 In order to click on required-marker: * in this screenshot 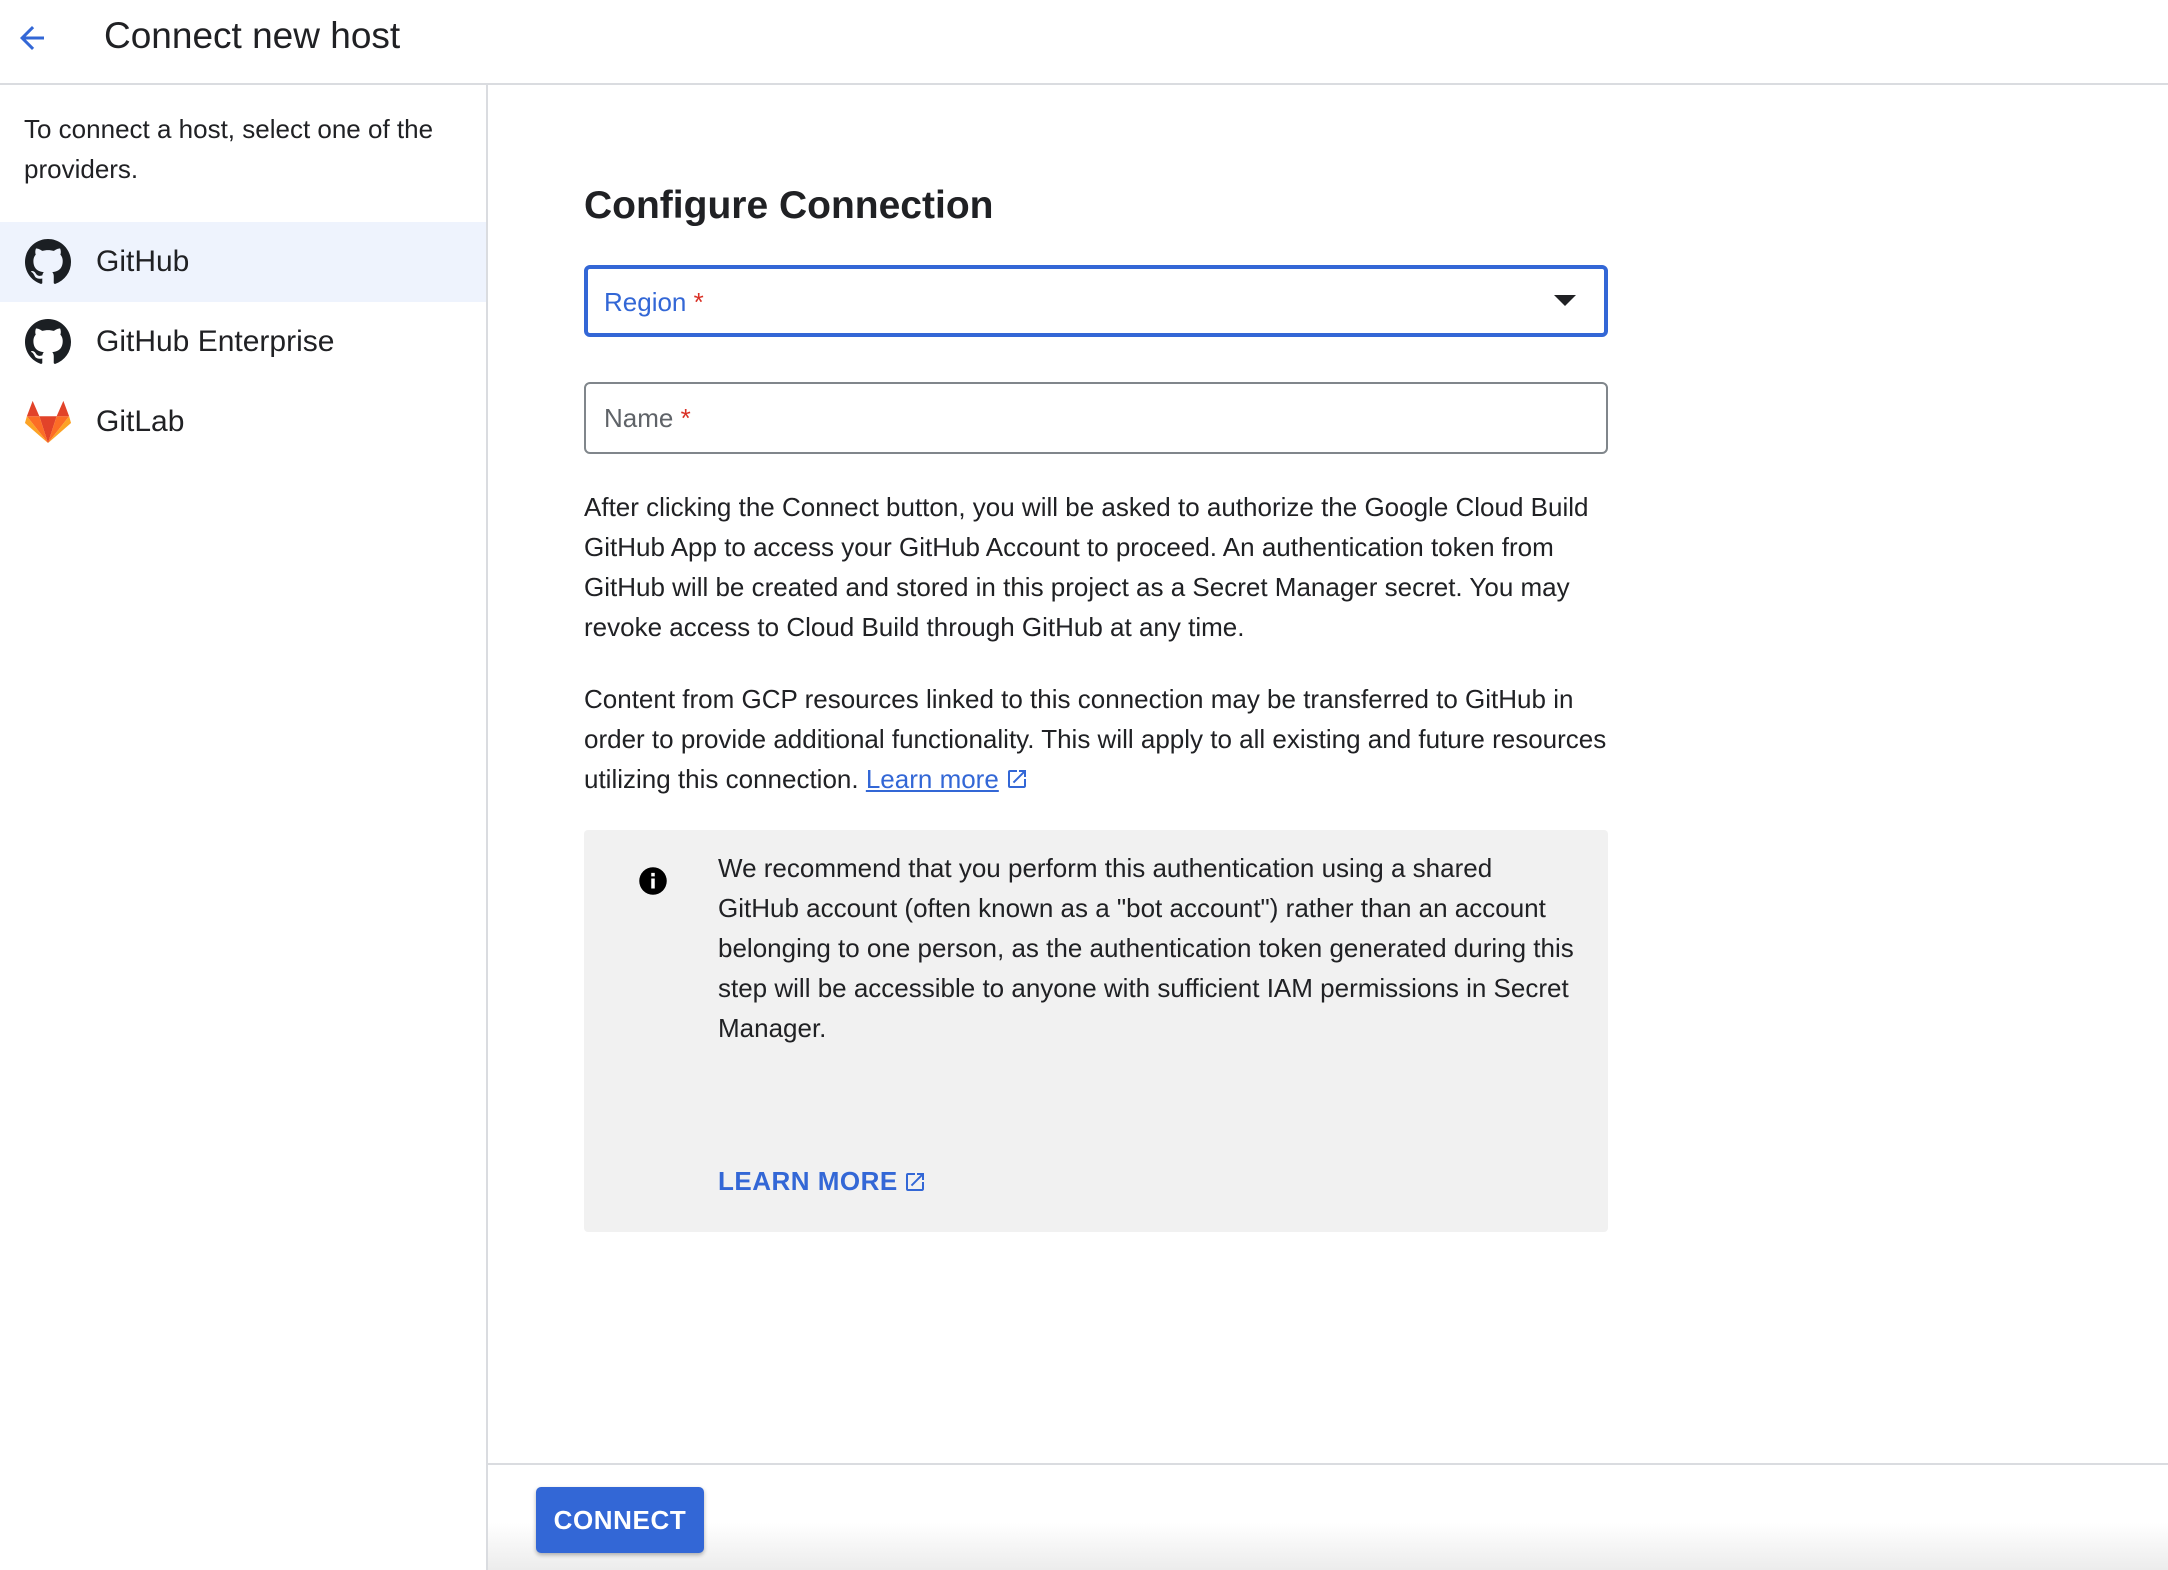, I will do `click(698, 302)`.